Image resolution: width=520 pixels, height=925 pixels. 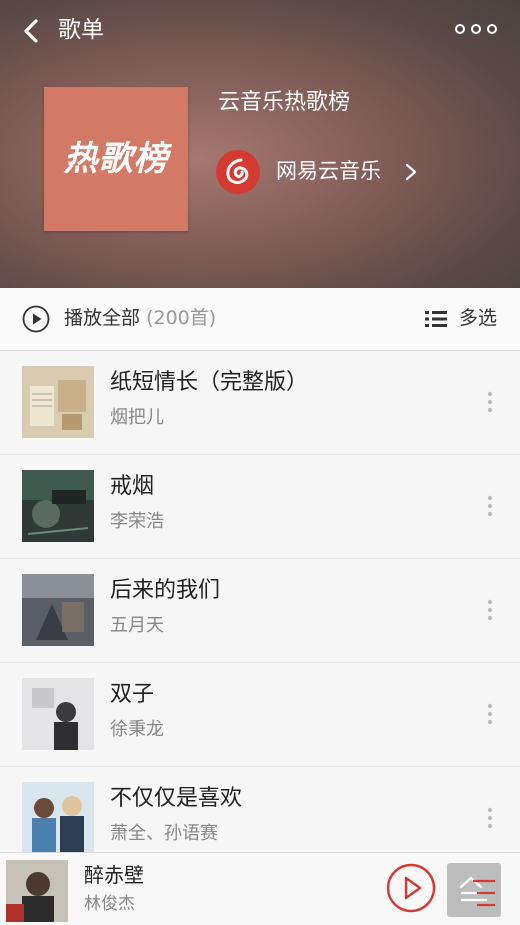 What do you see at coordinates (476, 29) in the screenshot?
I see `more-options-icon` at bounding box center [476, 29].